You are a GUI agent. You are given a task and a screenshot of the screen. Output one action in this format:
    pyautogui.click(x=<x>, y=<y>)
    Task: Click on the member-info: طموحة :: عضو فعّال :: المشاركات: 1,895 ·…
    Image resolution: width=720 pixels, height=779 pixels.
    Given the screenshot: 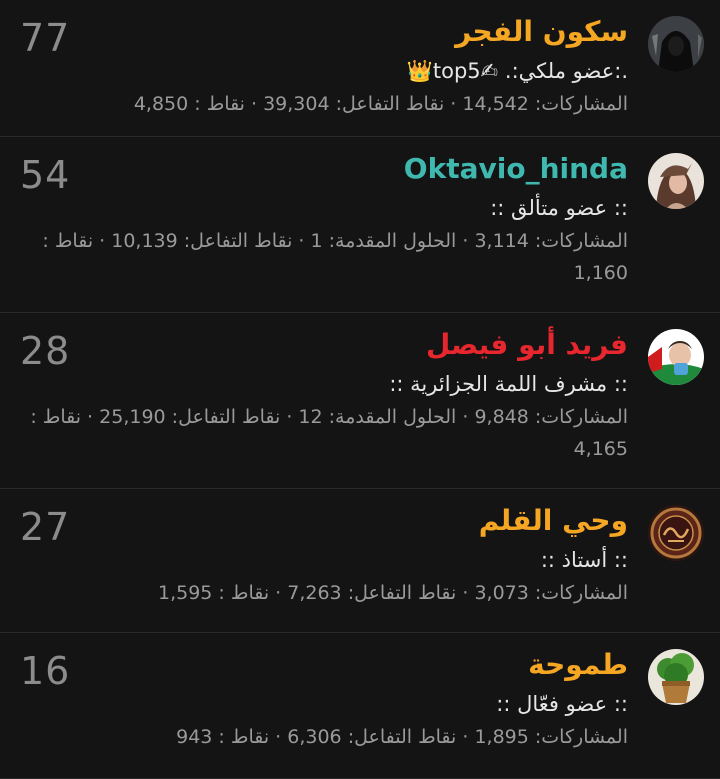 What is the action you would take?
    pyautogui.click(x=324, y=699)
    